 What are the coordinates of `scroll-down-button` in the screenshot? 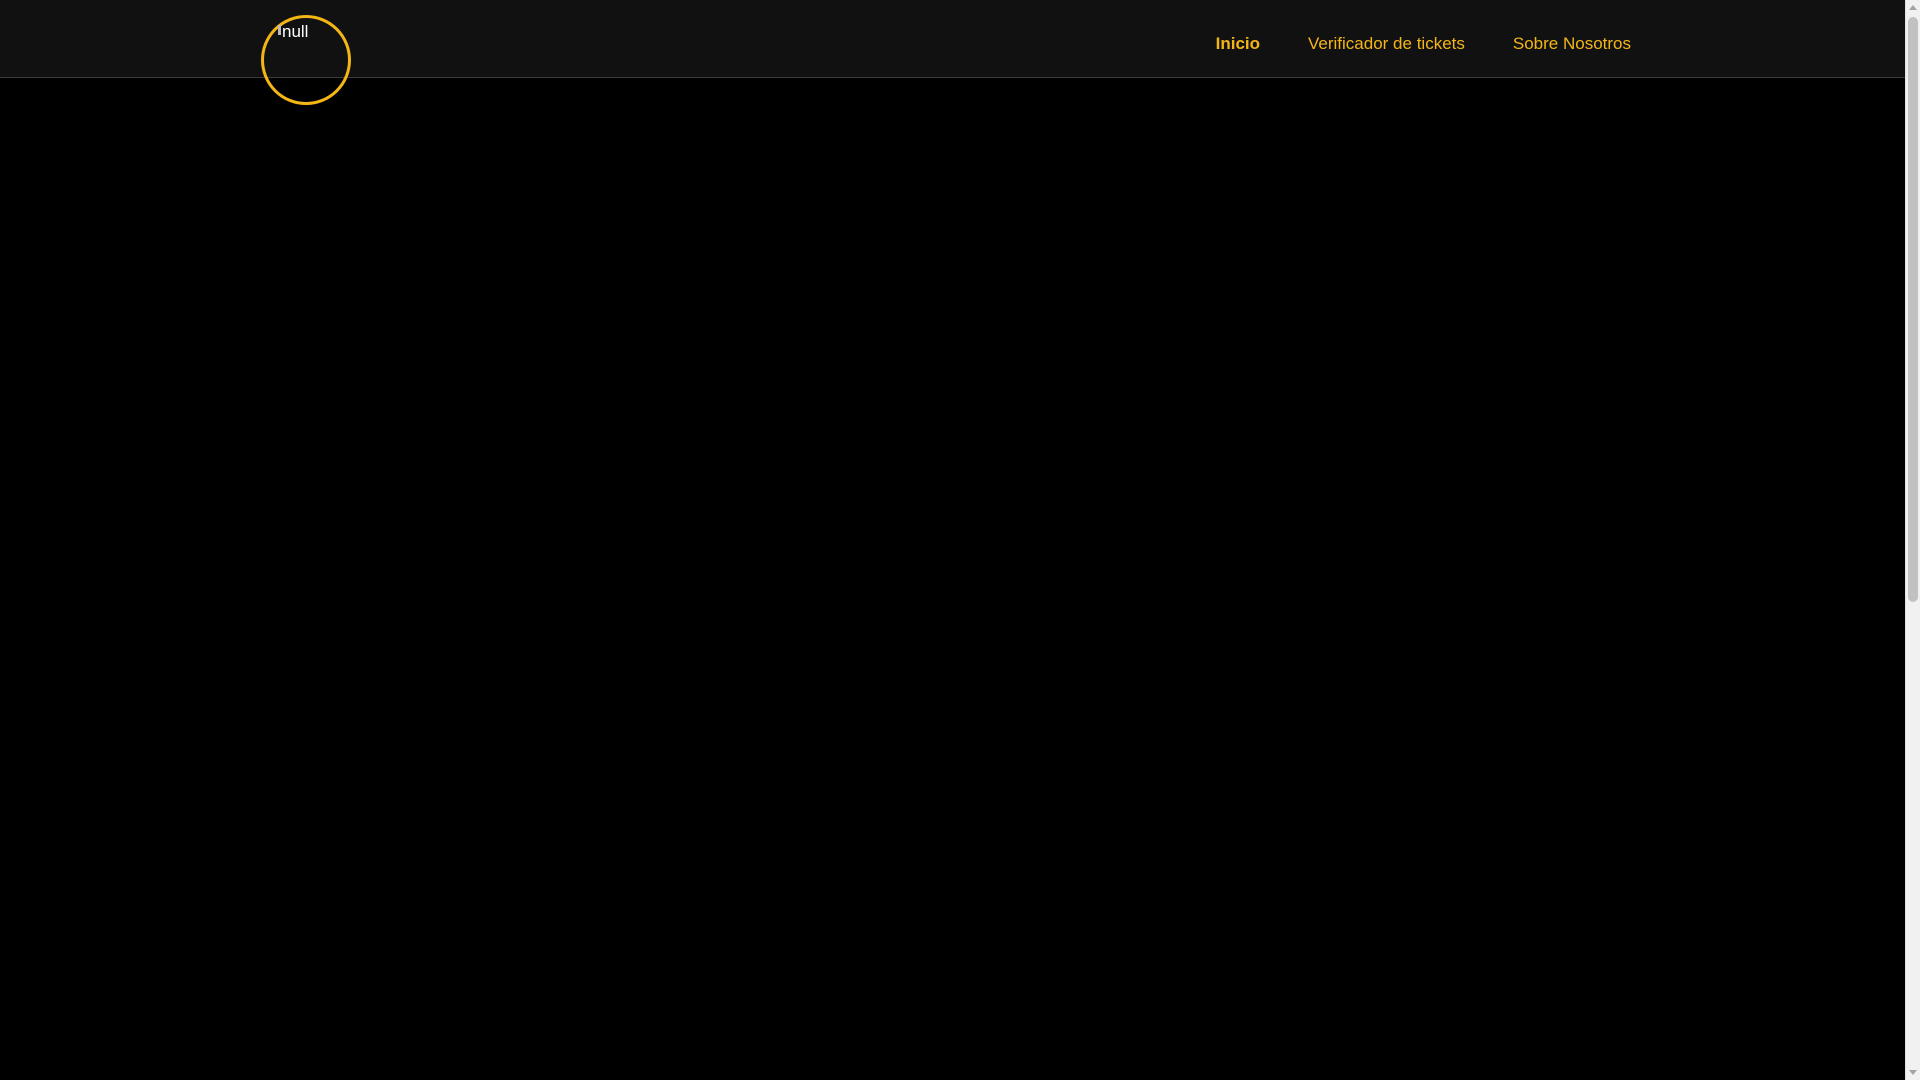 It's located at (1913, 1072).